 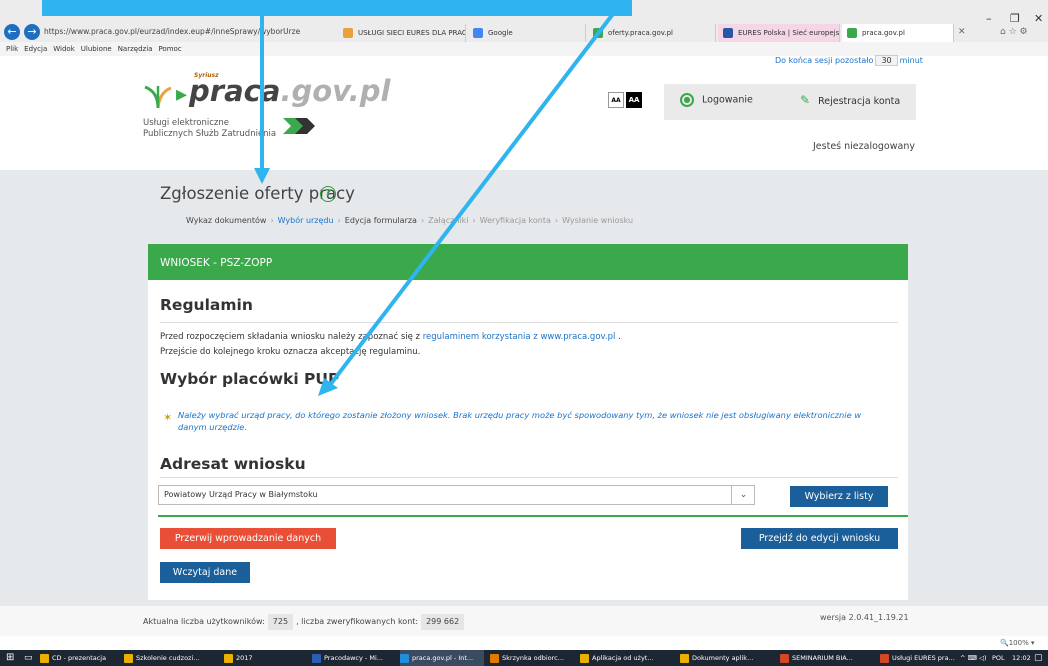 What do you see at coordinates (1014, 32) in the screenshot?
I see `home-star-gear-icons: ⌂ ☆ ⚙` at bounding box center [1014, 32].